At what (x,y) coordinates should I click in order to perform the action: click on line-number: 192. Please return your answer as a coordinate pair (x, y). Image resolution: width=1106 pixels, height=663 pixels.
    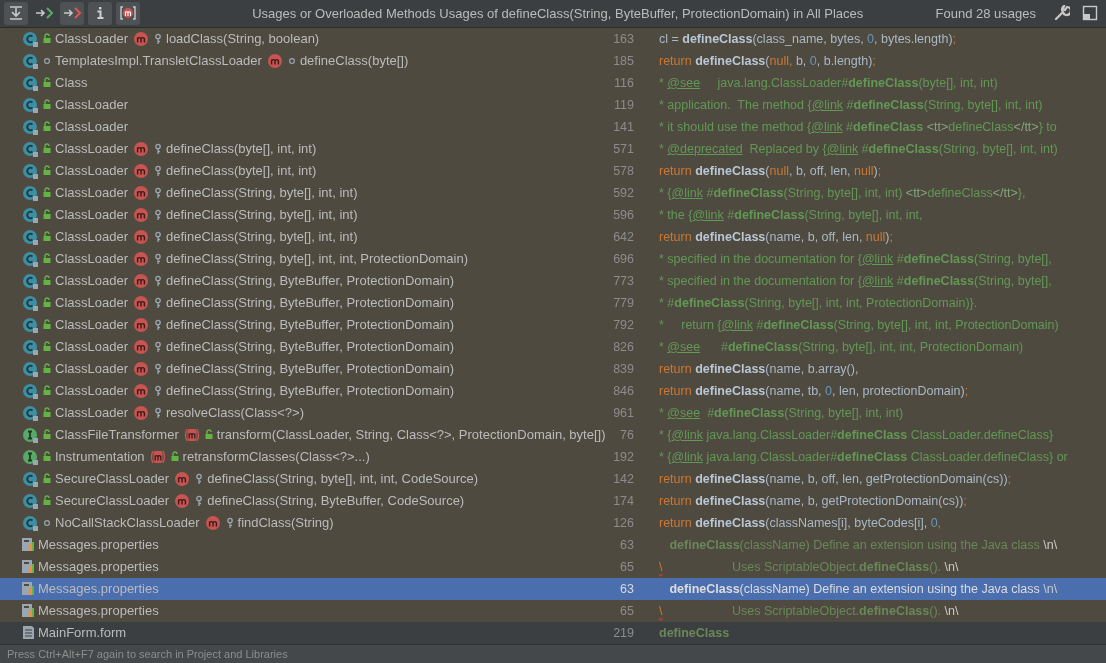
    Looking at the image, I should click on (623, 456).